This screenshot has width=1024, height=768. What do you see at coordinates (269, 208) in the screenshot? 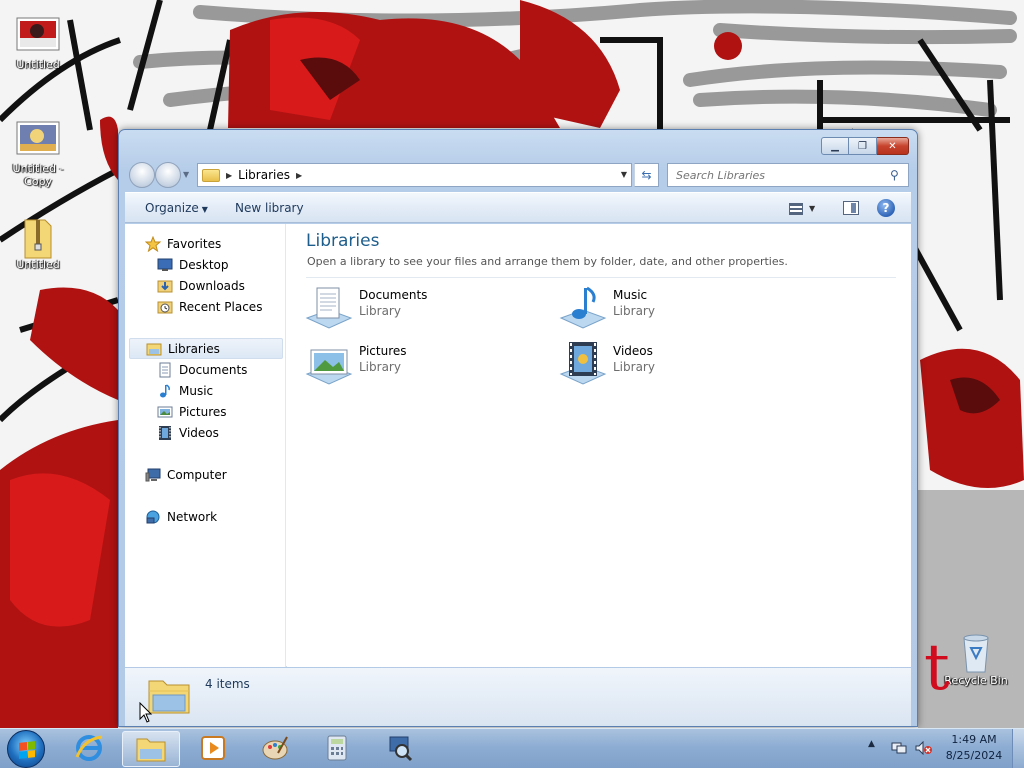
I see `new-library-button: New library` at bounding box center [269, 208].